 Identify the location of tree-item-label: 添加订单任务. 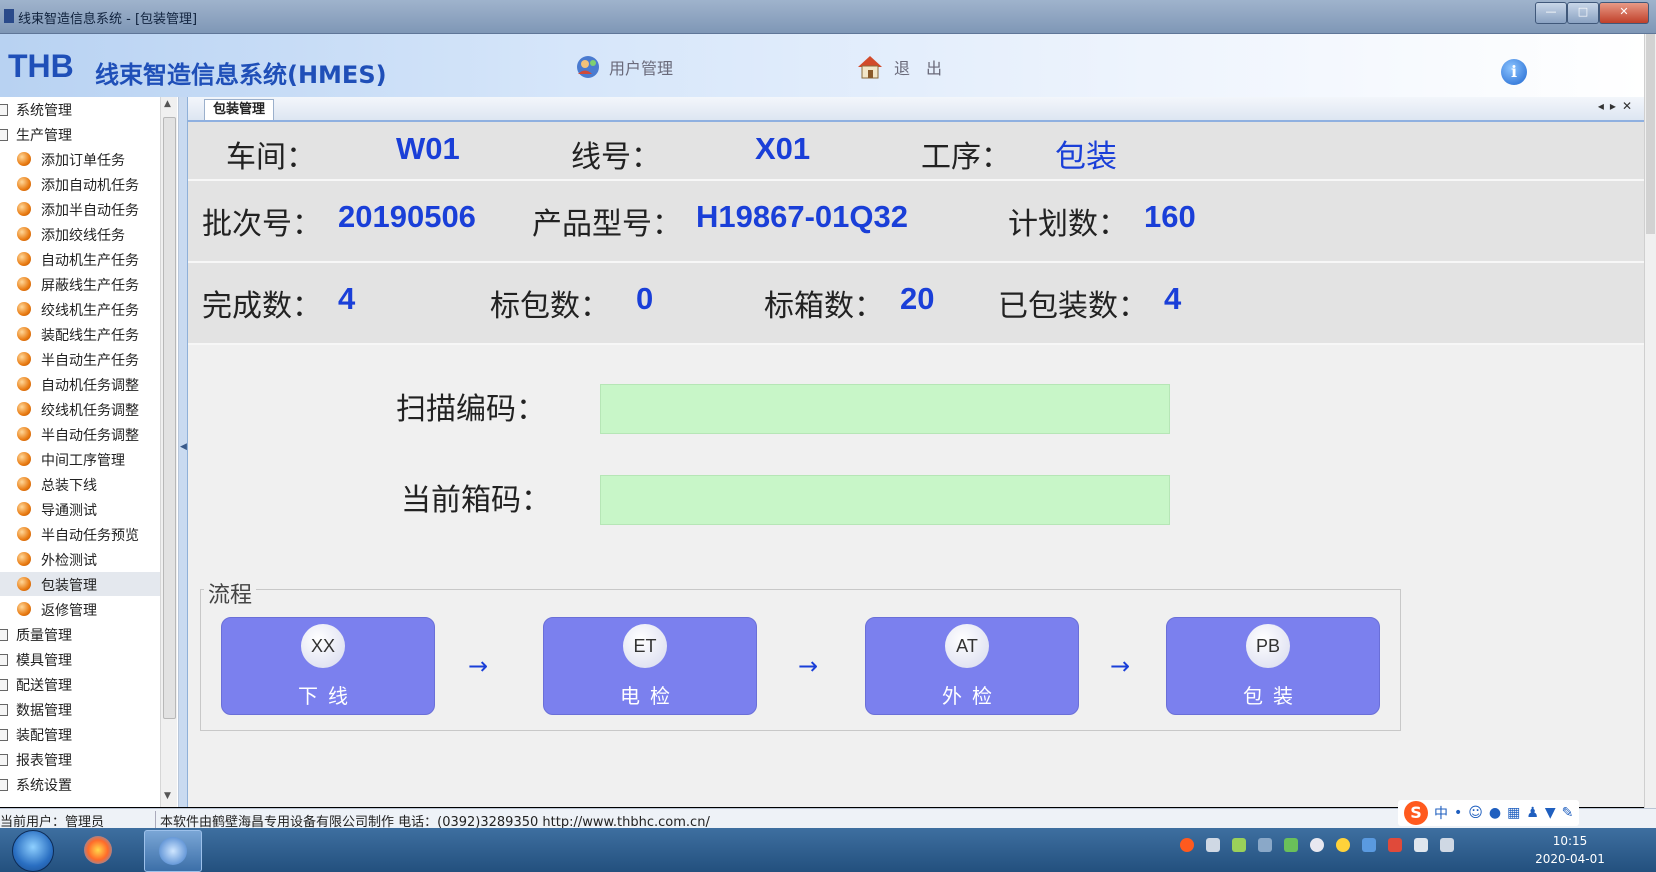
(83, 161).